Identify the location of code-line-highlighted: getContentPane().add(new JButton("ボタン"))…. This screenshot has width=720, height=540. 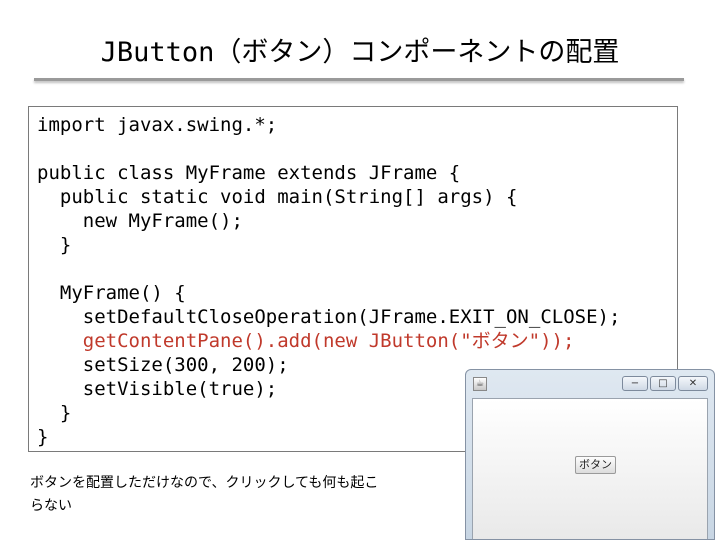
(306, 341).